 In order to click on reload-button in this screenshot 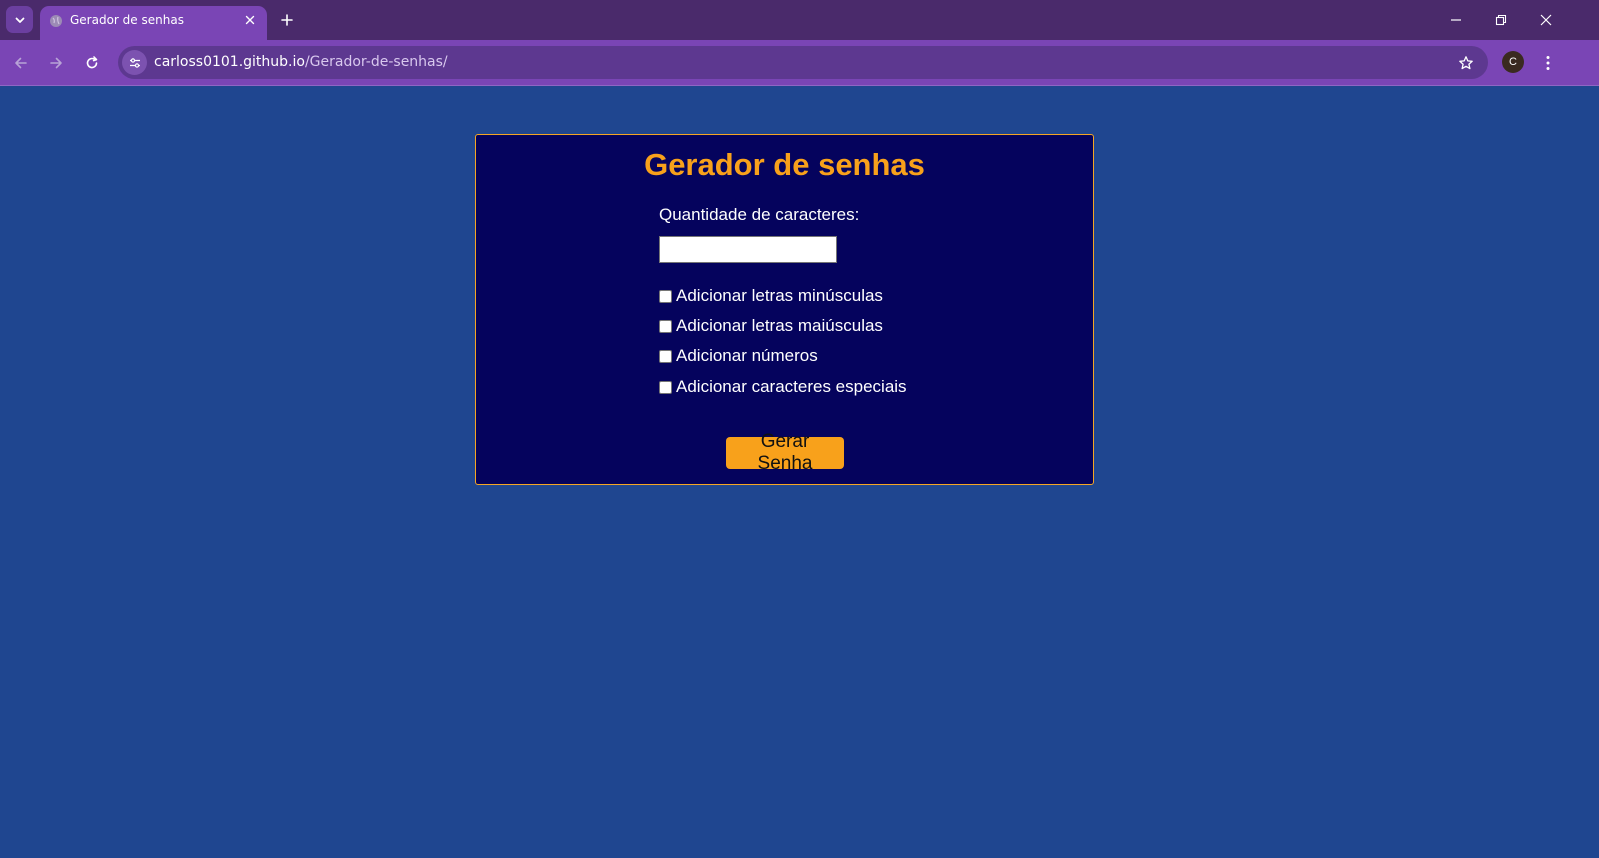, I will do `click(92, 63)`.